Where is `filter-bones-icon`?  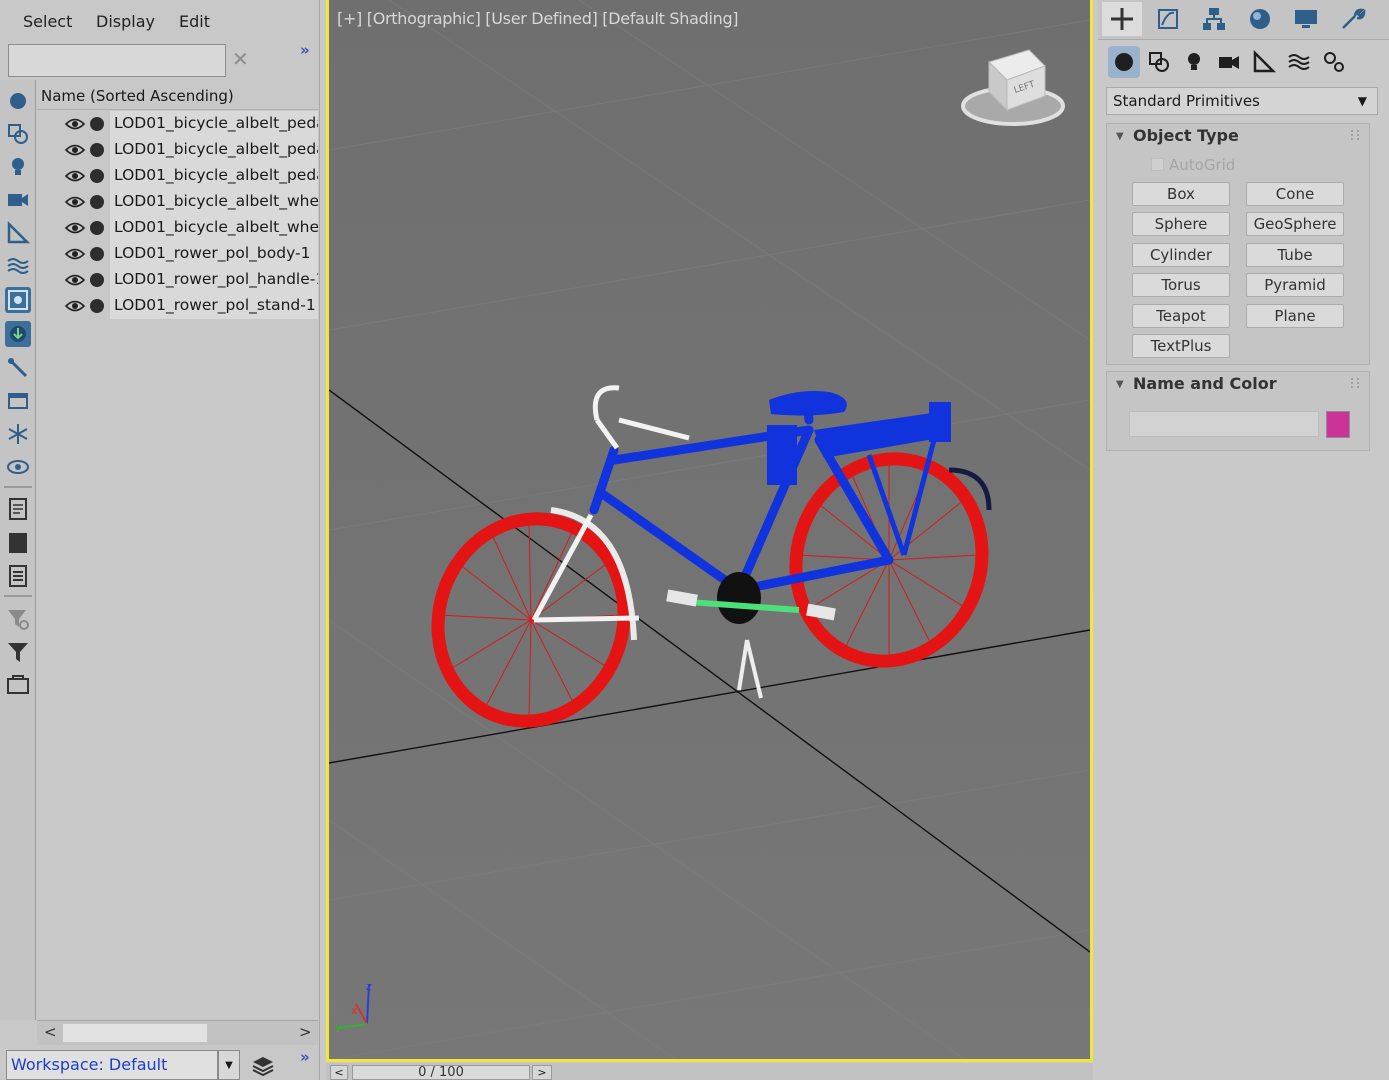
filter-bones-icon is located at coordinates (18, 368).